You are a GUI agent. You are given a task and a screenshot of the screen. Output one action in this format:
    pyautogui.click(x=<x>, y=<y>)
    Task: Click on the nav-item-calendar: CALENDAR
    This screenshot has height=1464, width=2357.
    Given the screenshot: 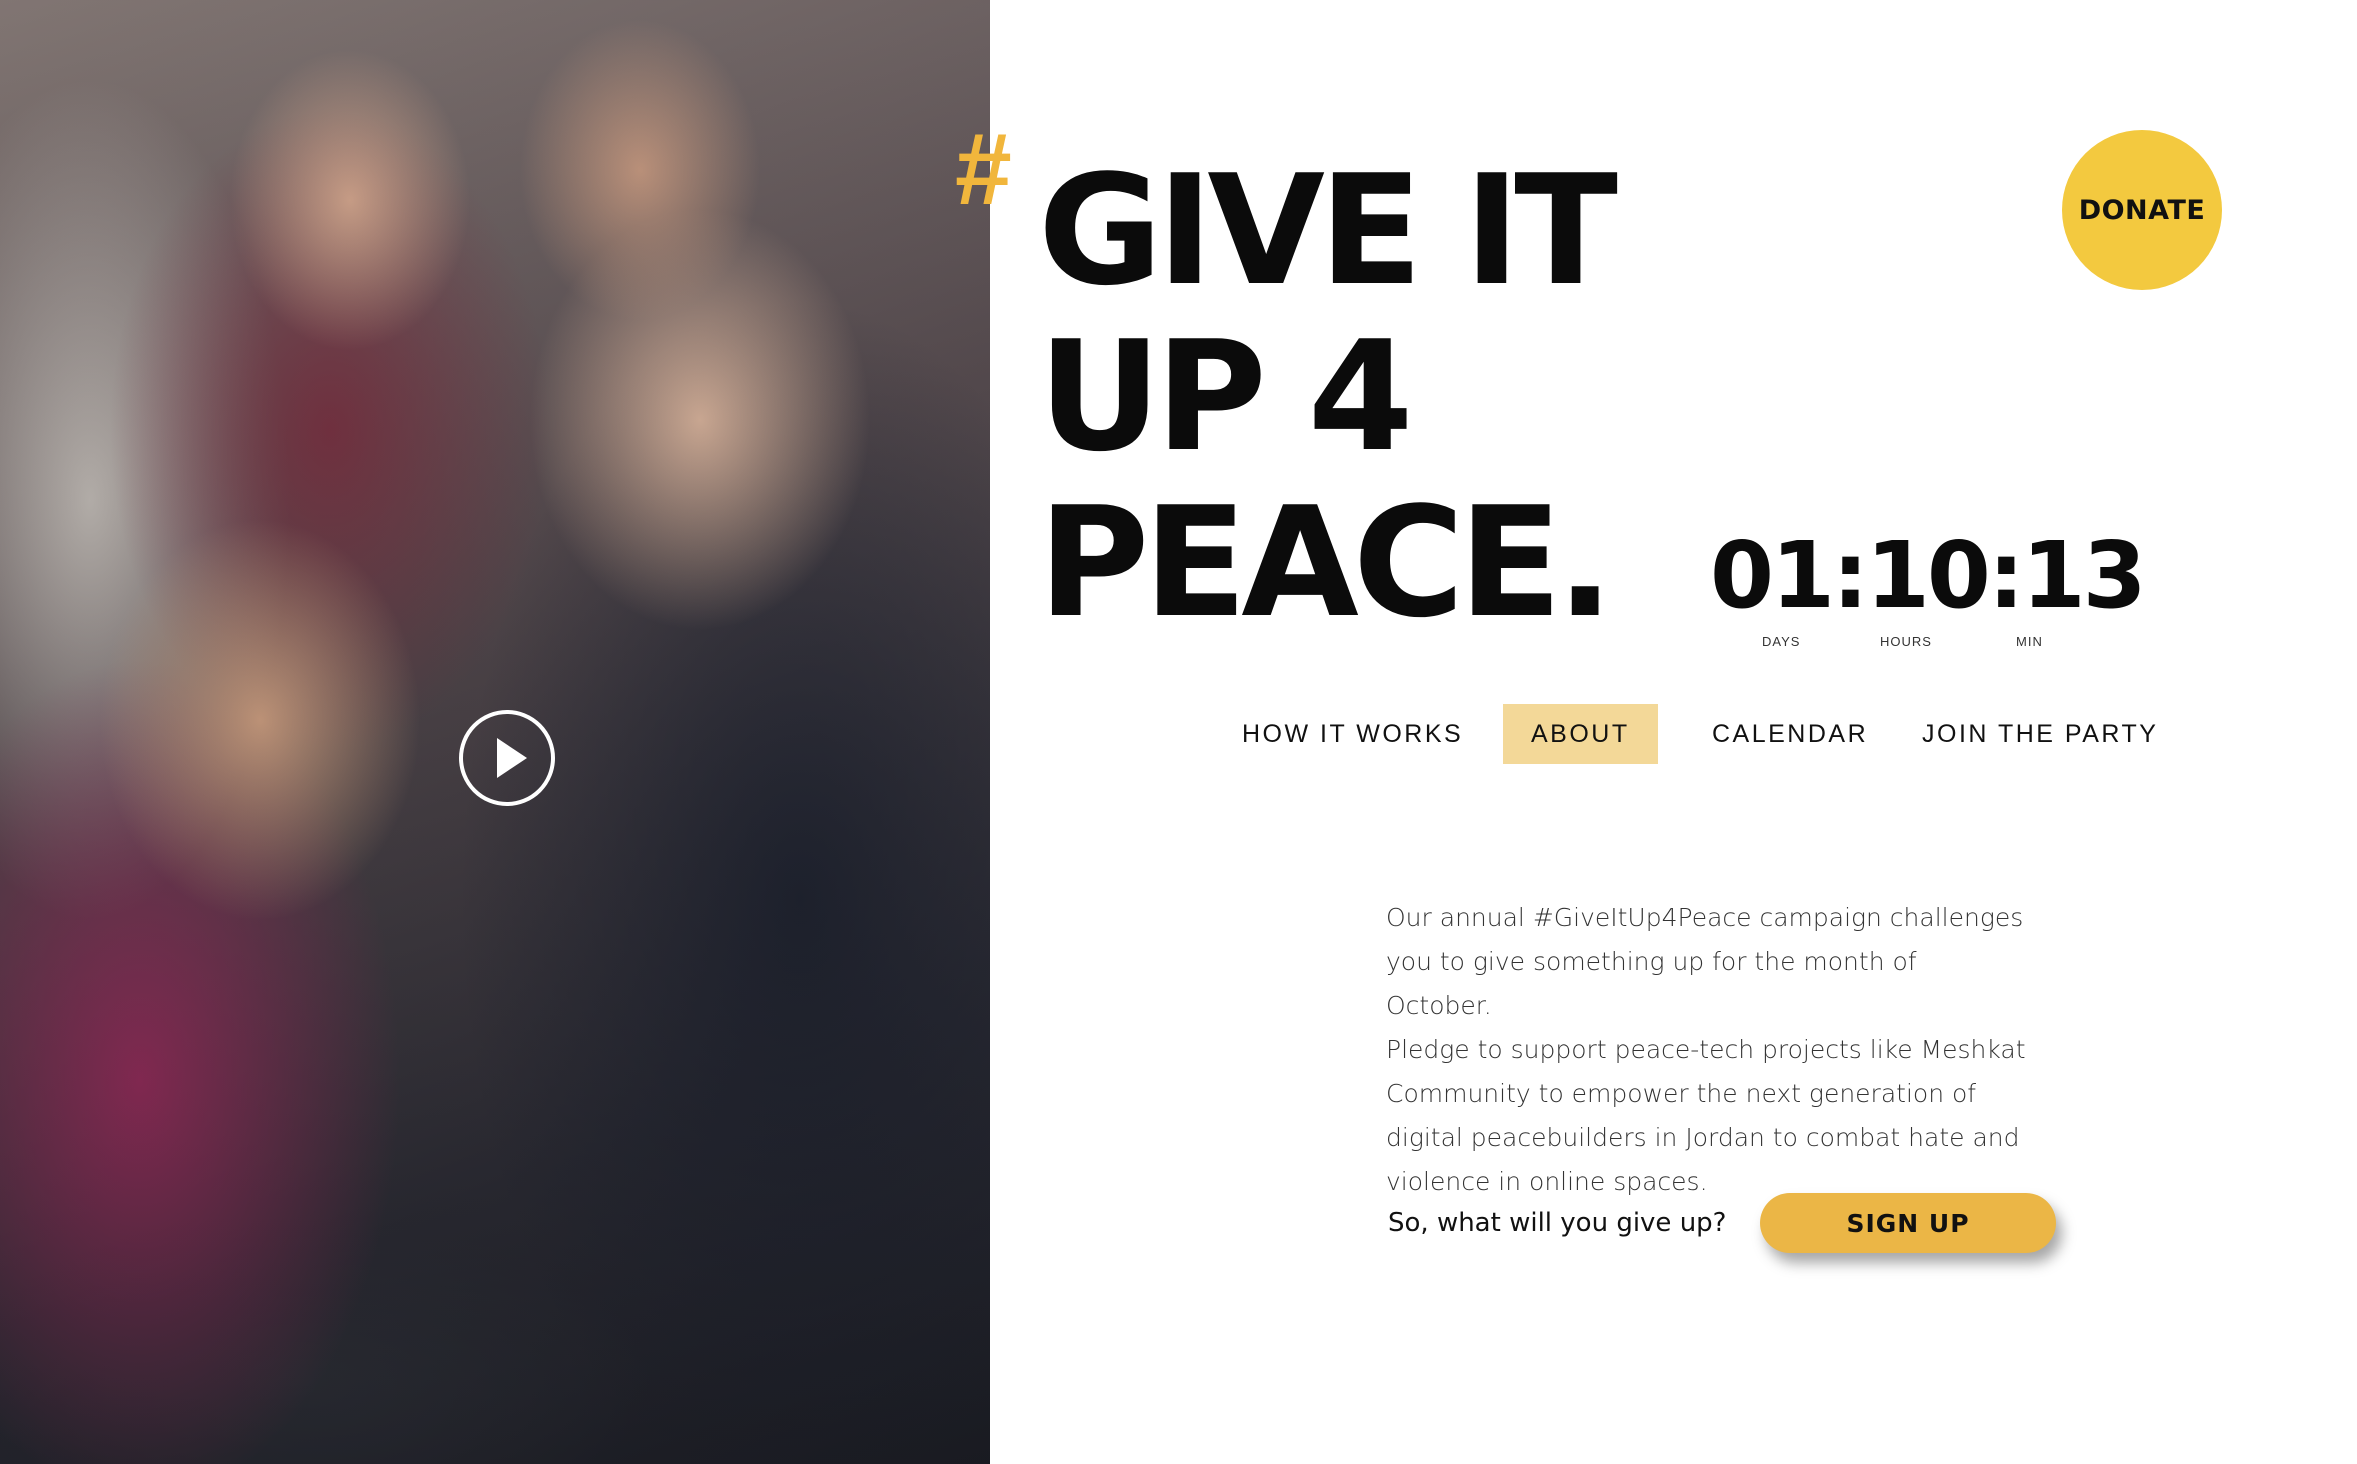 What is the action you would take?
    pyautogui.click(x=1790, y=734)
    